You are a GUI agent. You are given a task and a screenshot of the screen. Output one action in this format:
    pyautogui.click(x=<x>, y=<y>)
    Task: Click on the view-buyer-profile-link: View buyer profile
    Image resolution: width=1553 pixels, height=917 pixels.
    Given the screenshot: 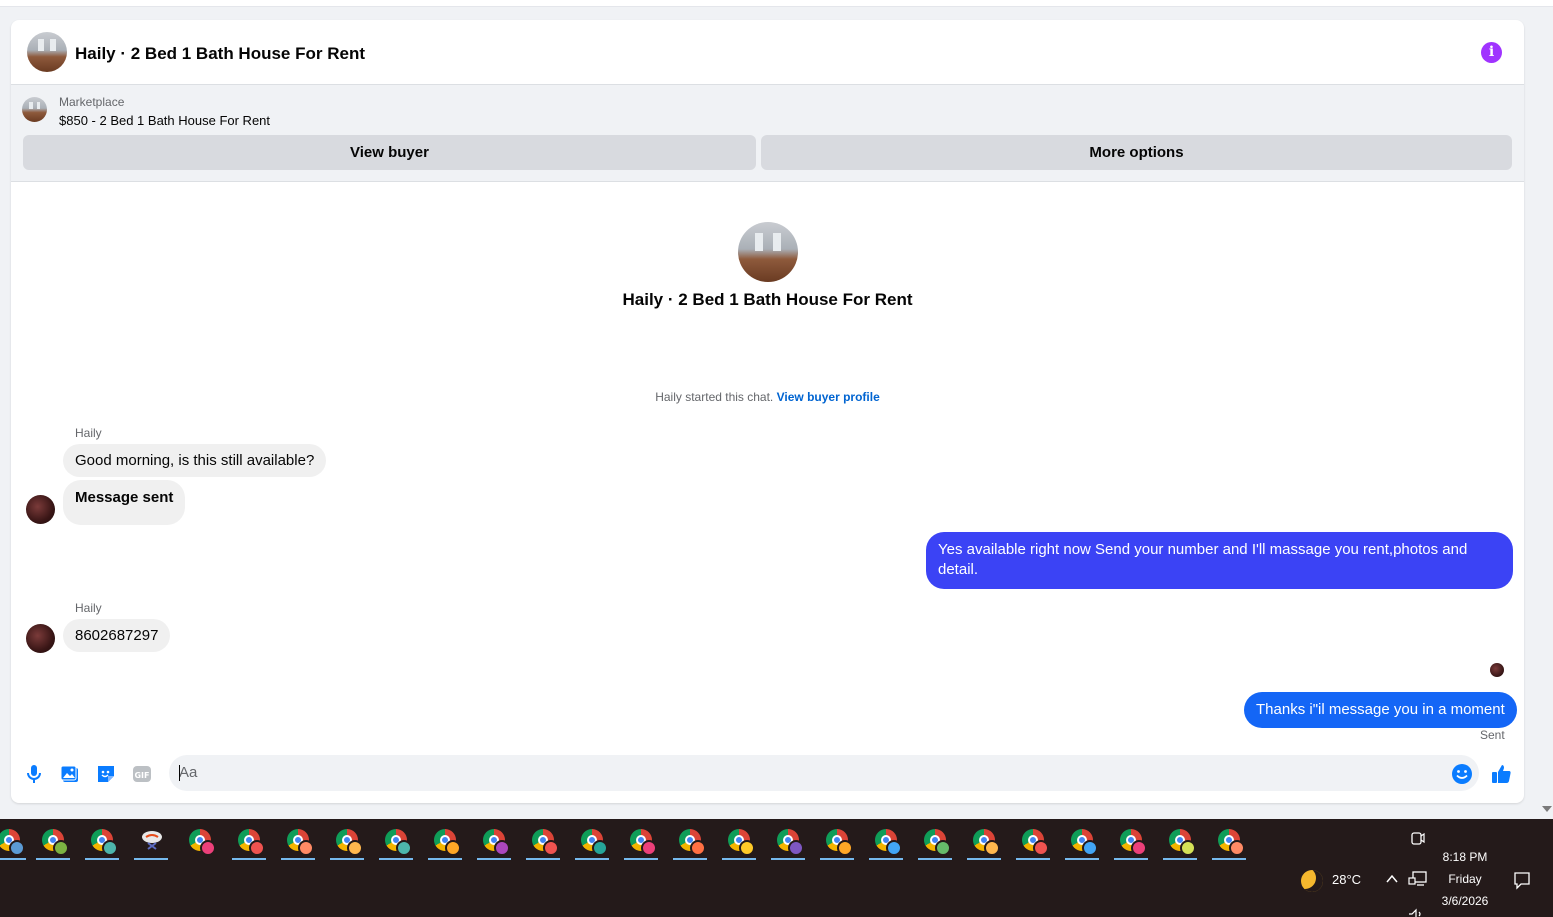 What is the action you would take?
    pyautogui.click(x=828, y=397)
    